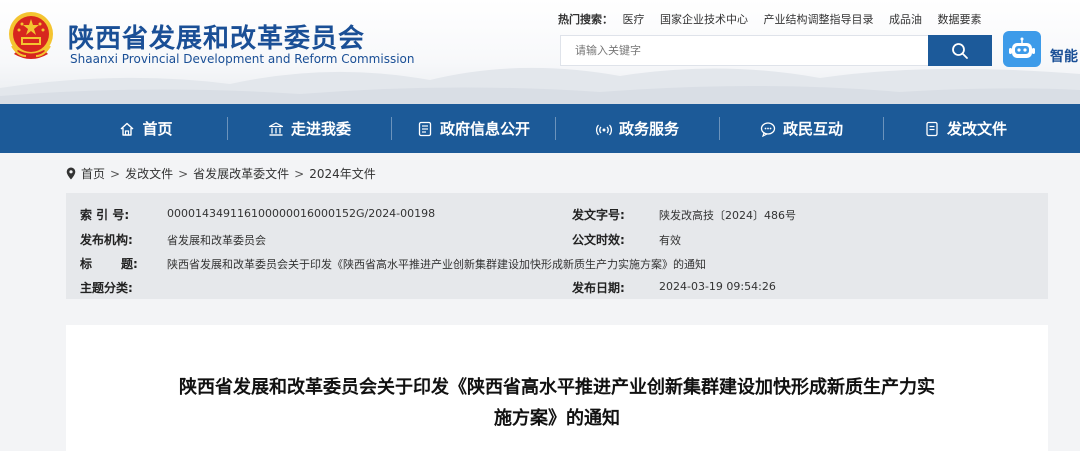 This screenshot has width=1080, height=451. I want to click on hot-search: 热门搜索： 医疗 国家企业技术中心 产业结构调整指导目录 成品油 数据要素, so click(776, 19).